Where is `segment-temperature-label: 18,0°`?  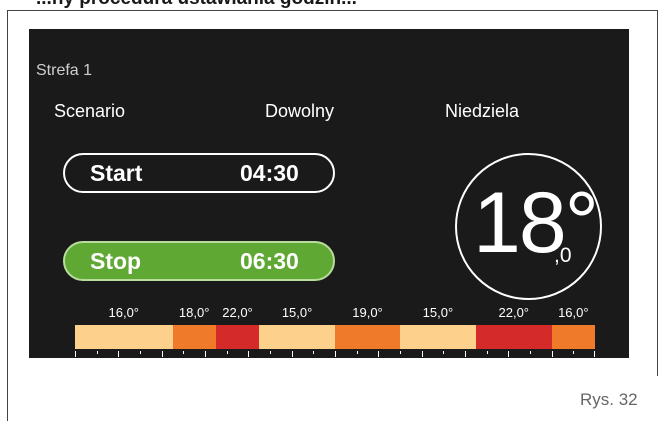 segment-temperature-label: 18,0° is located at coordinates (194, 312).